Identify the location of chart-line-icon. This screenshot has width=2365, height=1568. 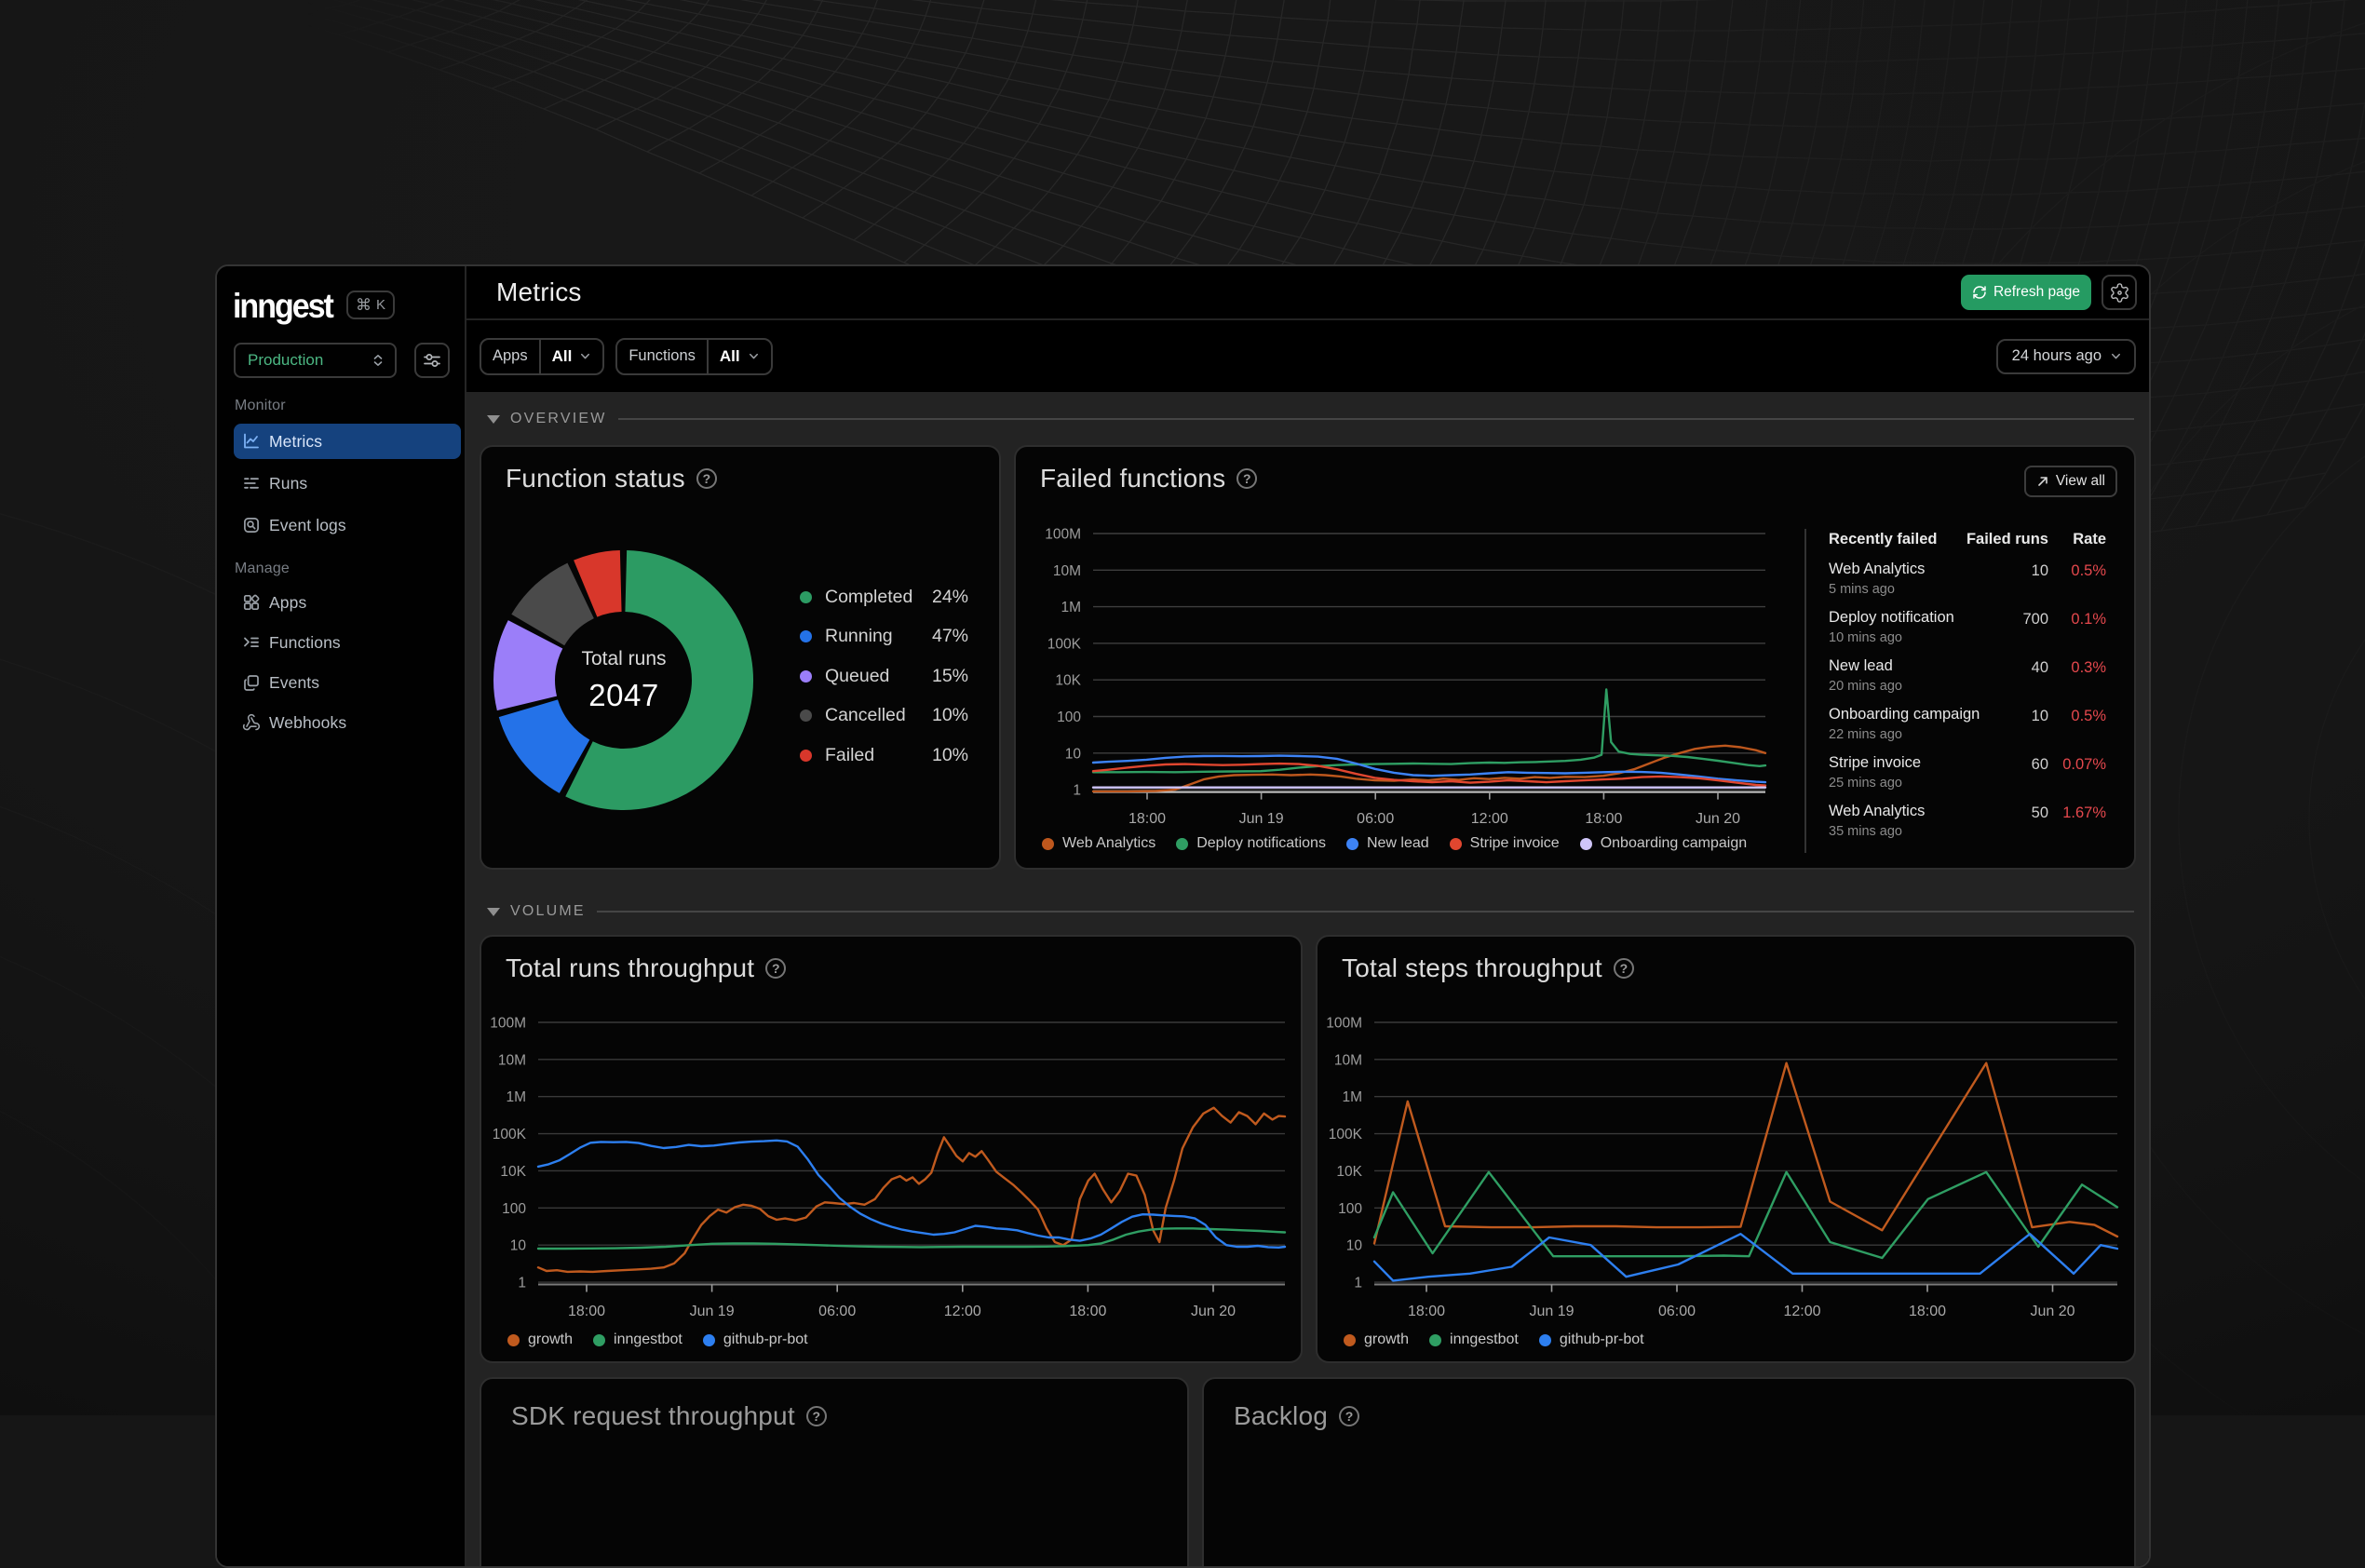
(251, 441).